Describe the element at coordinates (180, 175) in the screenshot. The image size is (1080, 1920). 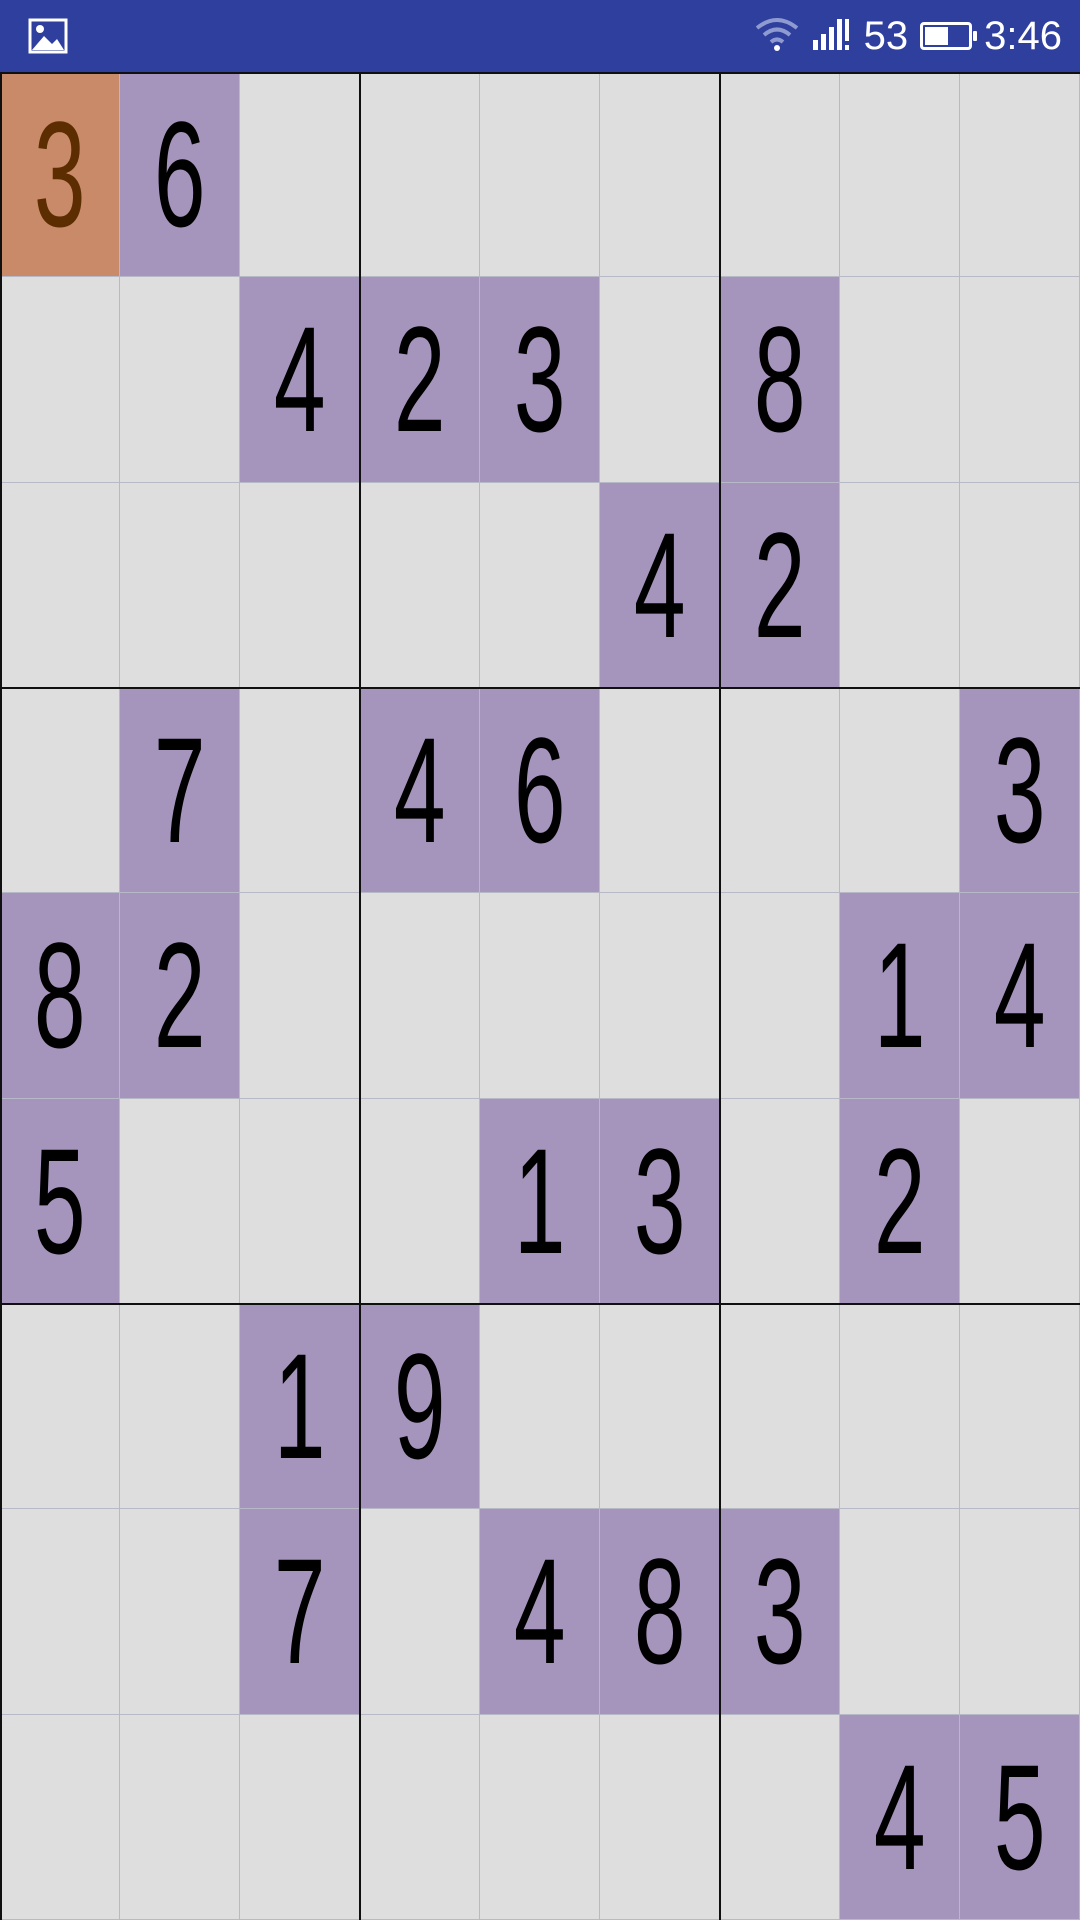
I see `cell-r1-c2: 6` at that location.